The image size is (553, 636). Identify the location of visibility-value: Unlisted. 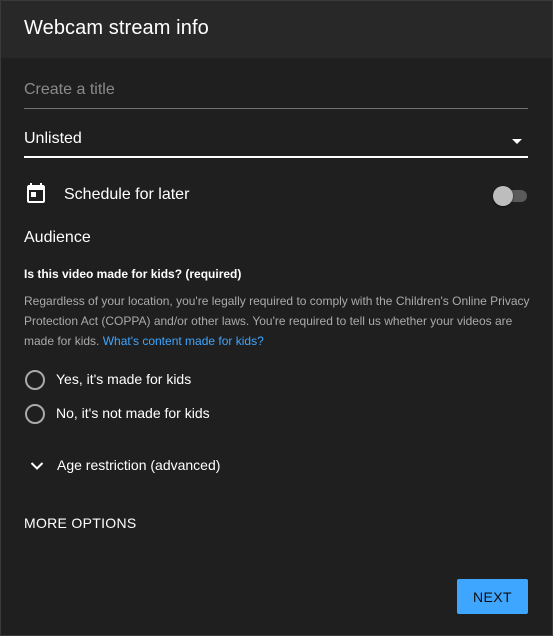
(53, 138).